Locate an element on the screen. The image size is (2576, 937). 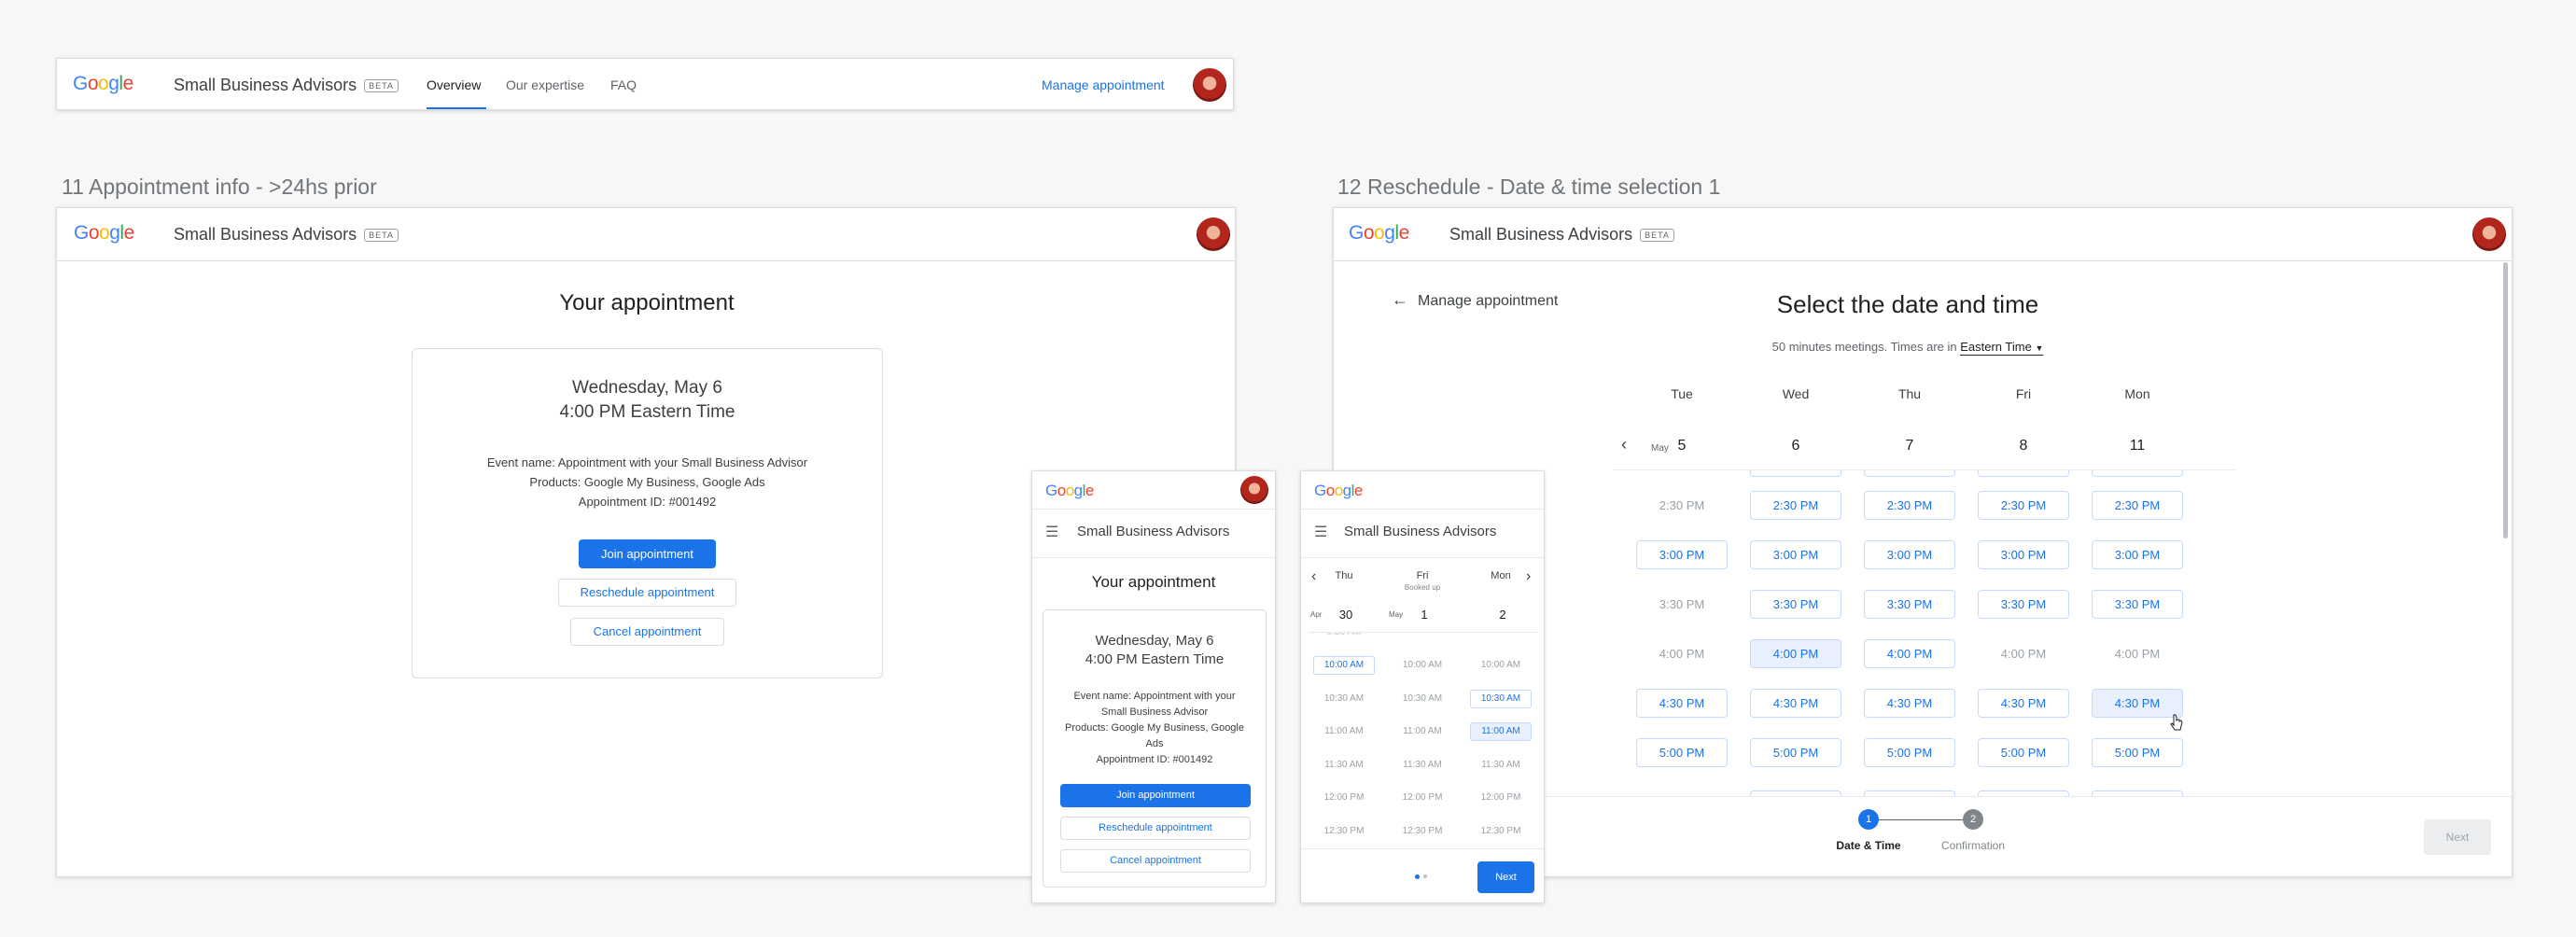
tab-our-expertise: Our expertise is located at coordinates (545, 84).